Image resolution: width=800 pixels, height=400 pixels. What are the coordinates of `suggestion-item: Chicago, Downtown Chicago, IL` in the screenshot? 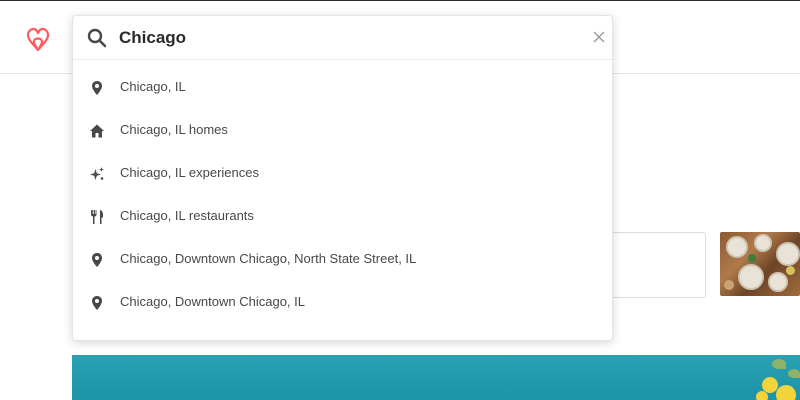 It's located at (342, 302).